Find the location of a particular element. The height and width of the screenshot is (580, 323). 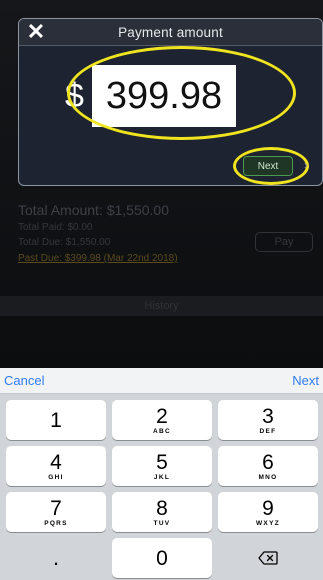

key-letters: DEF is located at coordinates (268, 431).